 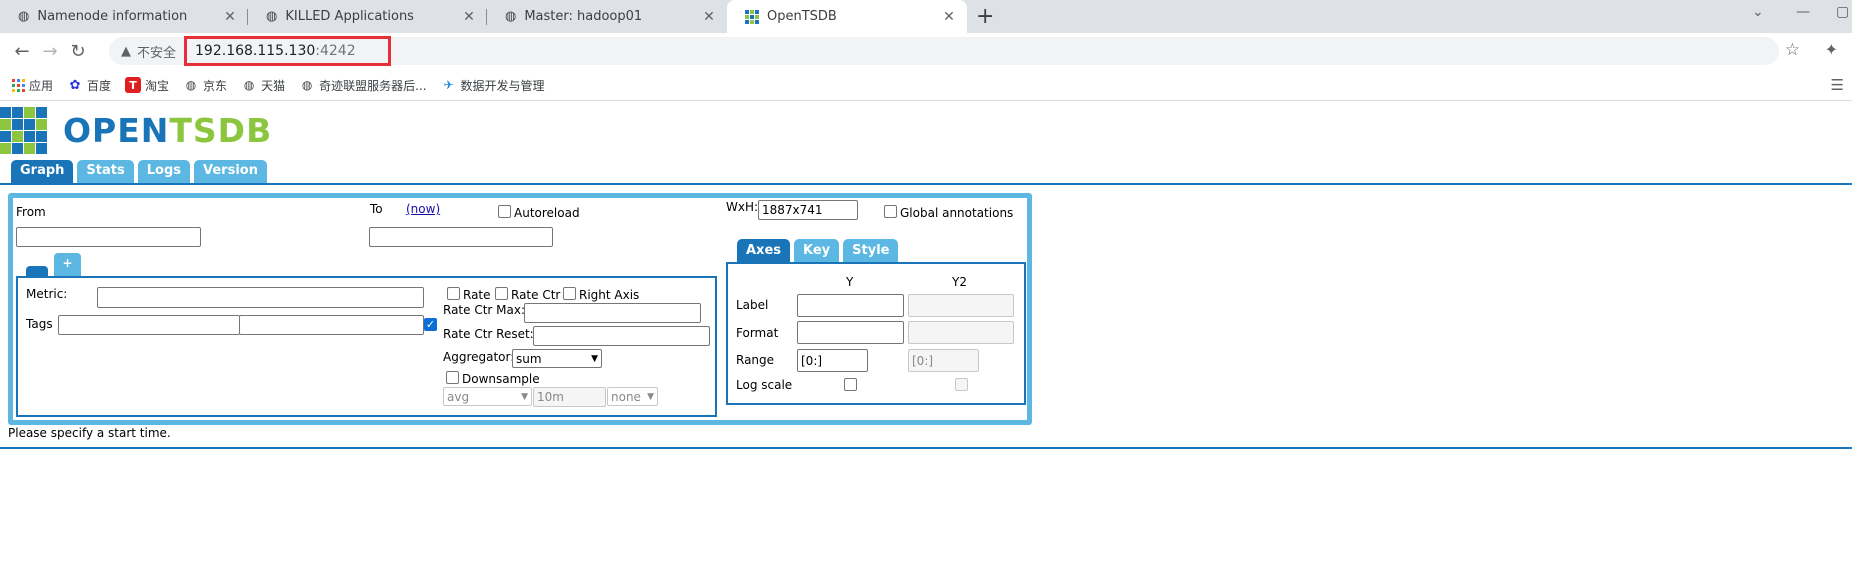 What do you see at coordinates (335, 51) in the screenshot?
I see `url-port: :4242` at bounding box center [335, 51].